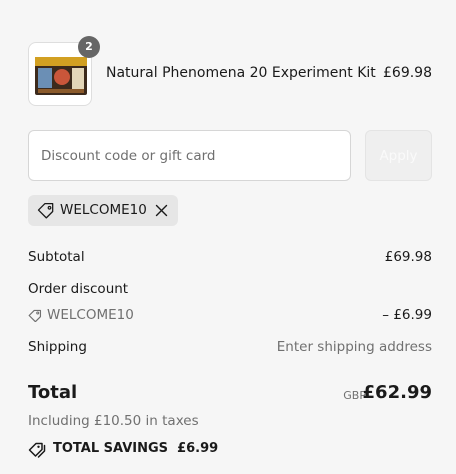 This screenshot has width=456, height=474. What do you see at coordinates (407, 315) in the screenshot?
I see `discount-value: – £6.99` at bounding box center [407, 315].